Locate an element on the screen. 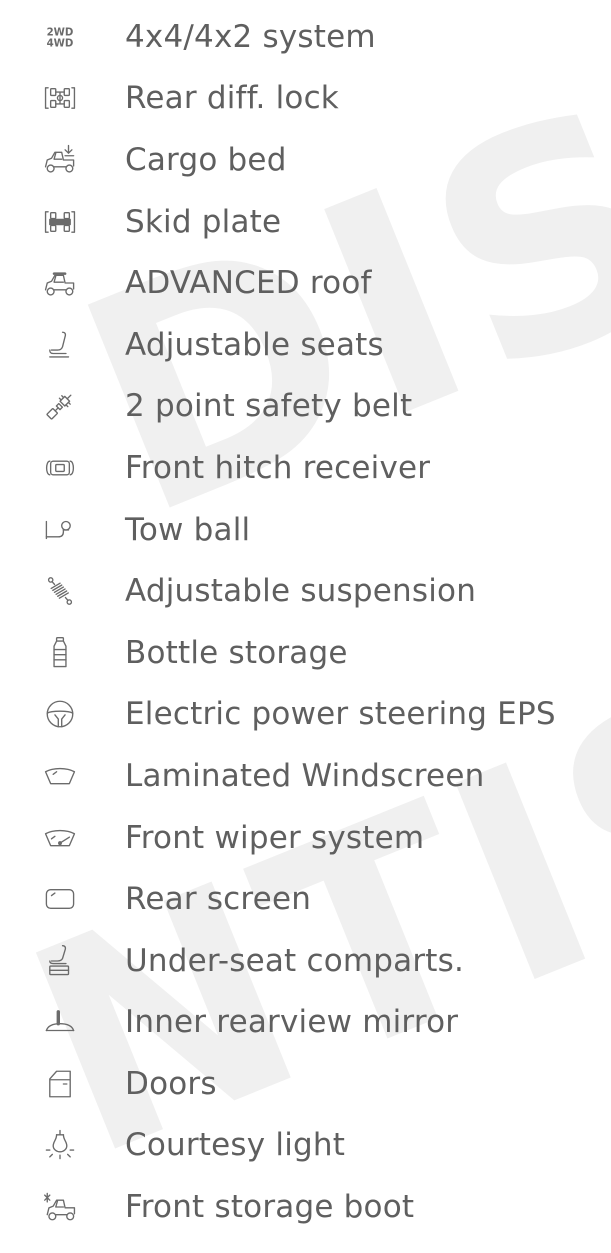  feature-label: Courtesy light is located at coordinates (235, 1145).